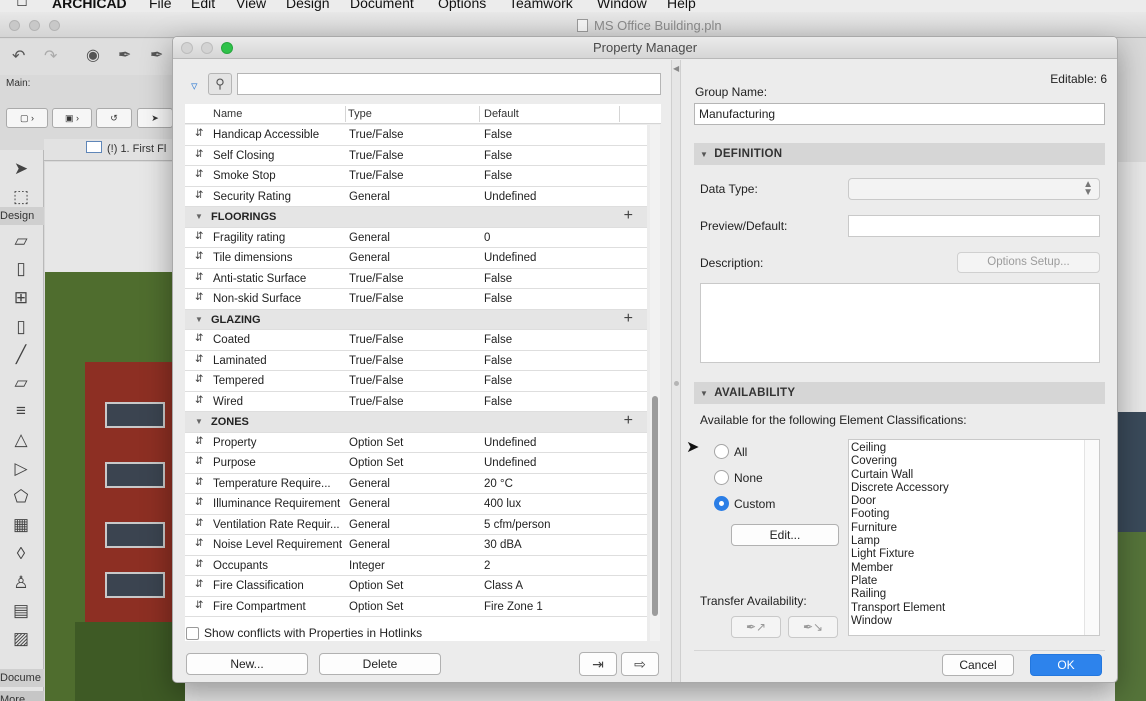 The image size is (1146, 701). Describe the element at coordinates (416, 217) in the screenshot. I see `group-row: ▼ FLOORINGS +` at that location.